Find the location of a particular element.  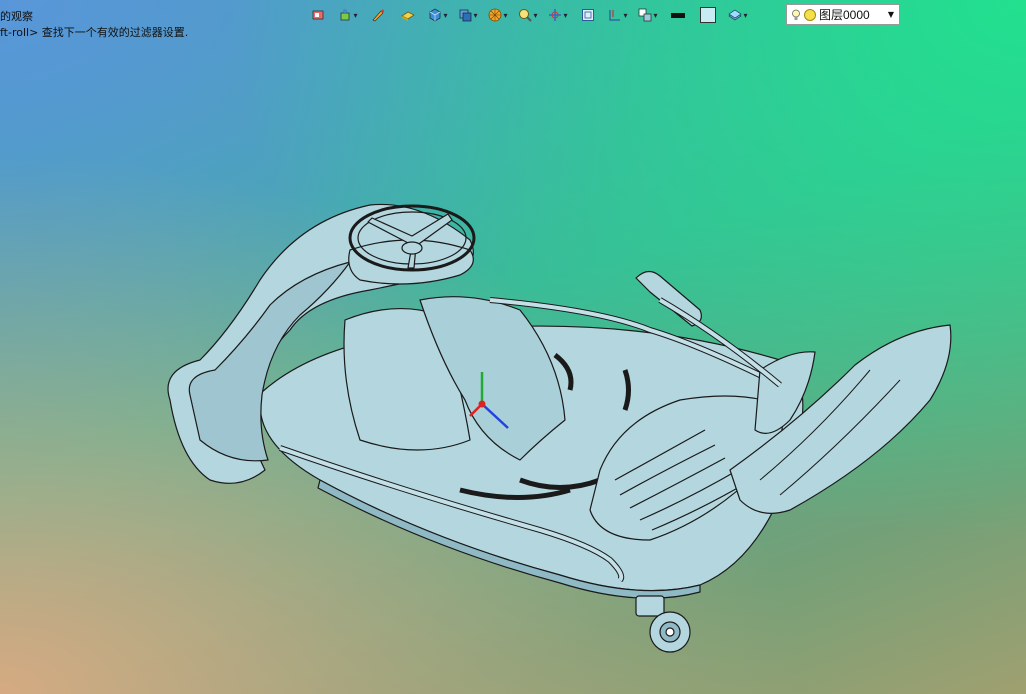

caster-bracket is located at coordinates (650, 606).